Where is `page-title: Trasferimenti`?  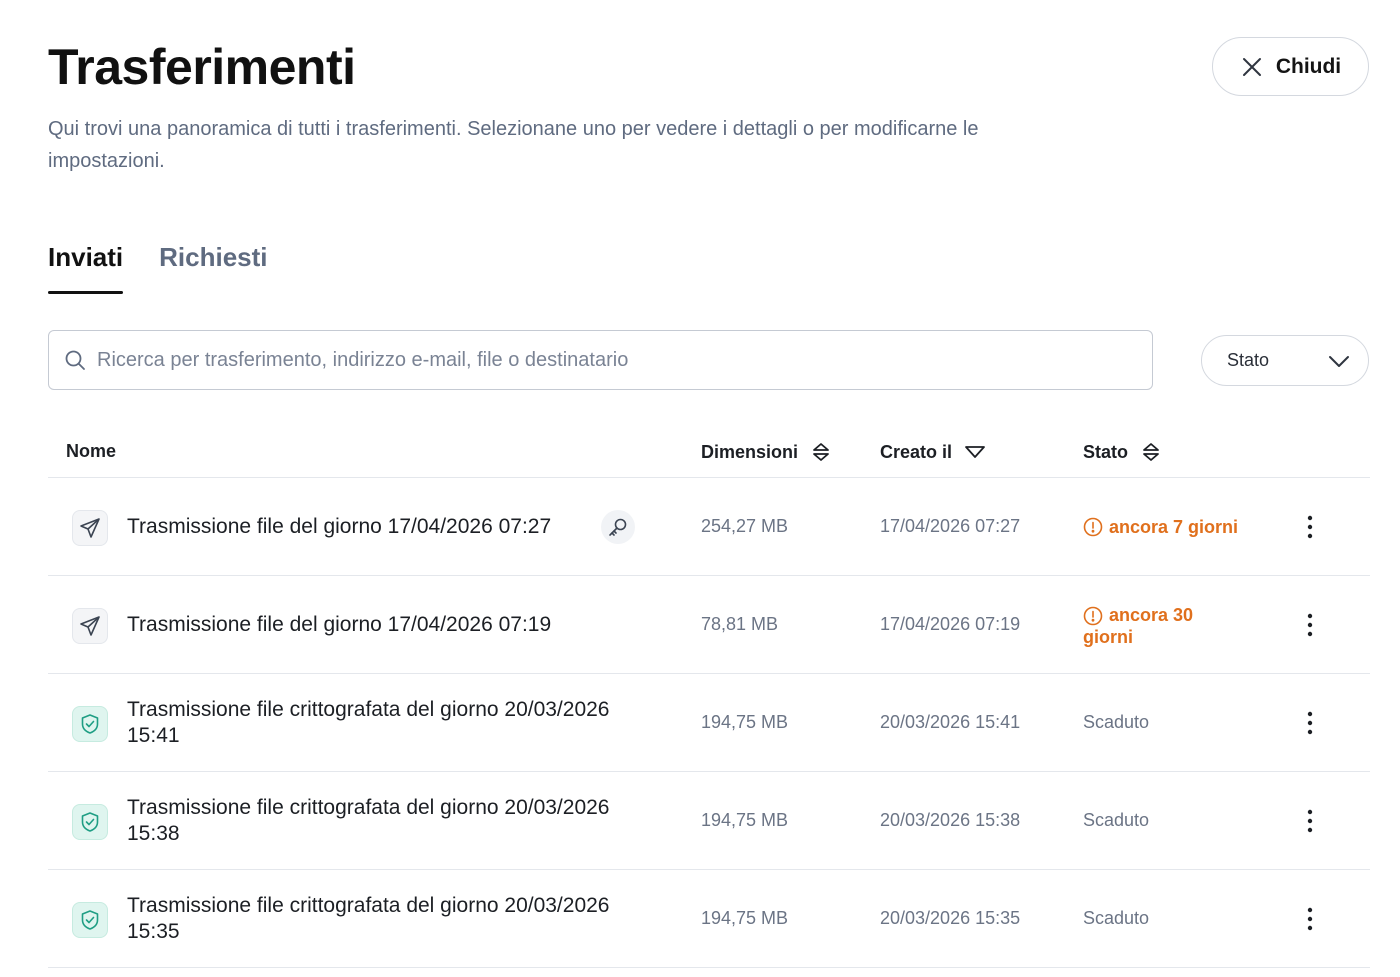
page-title: Trasferimenti is located at coordinates (202, 67).